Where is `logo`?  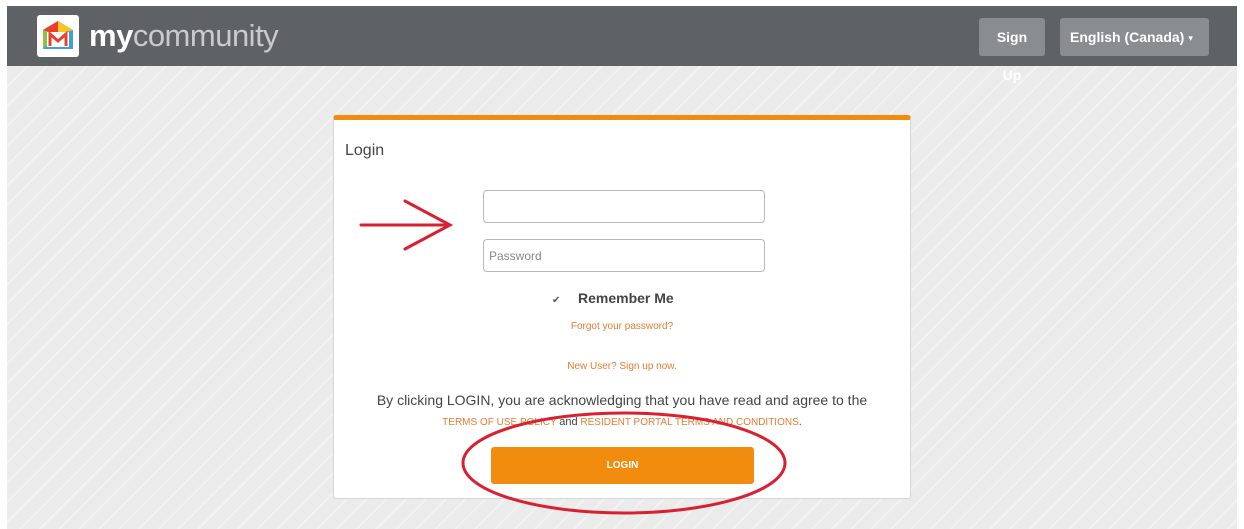
logo is located at coordinates (58, 36).